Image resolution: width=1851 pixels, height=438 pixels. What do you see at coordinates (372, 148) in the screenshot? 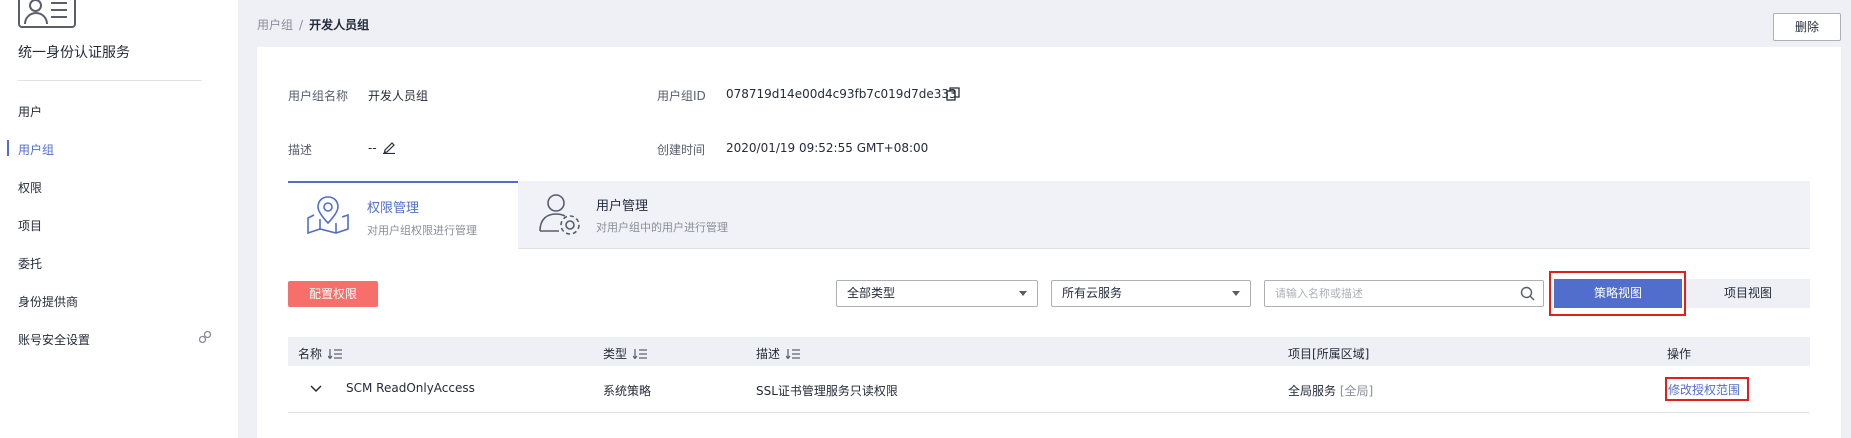
I see `description-value: --` at bounding box center [372, 148].